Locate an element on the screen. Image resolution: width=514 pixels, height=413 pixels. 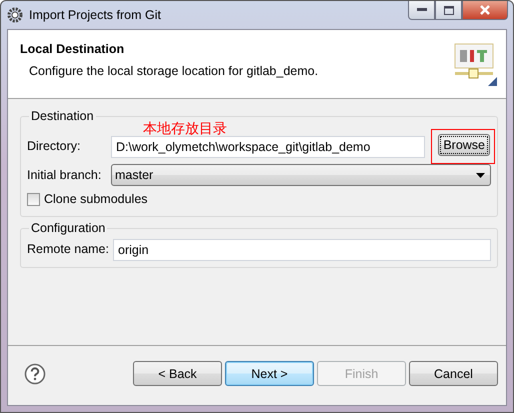
branch-dropdown: master is located at coordinates (301, 175).